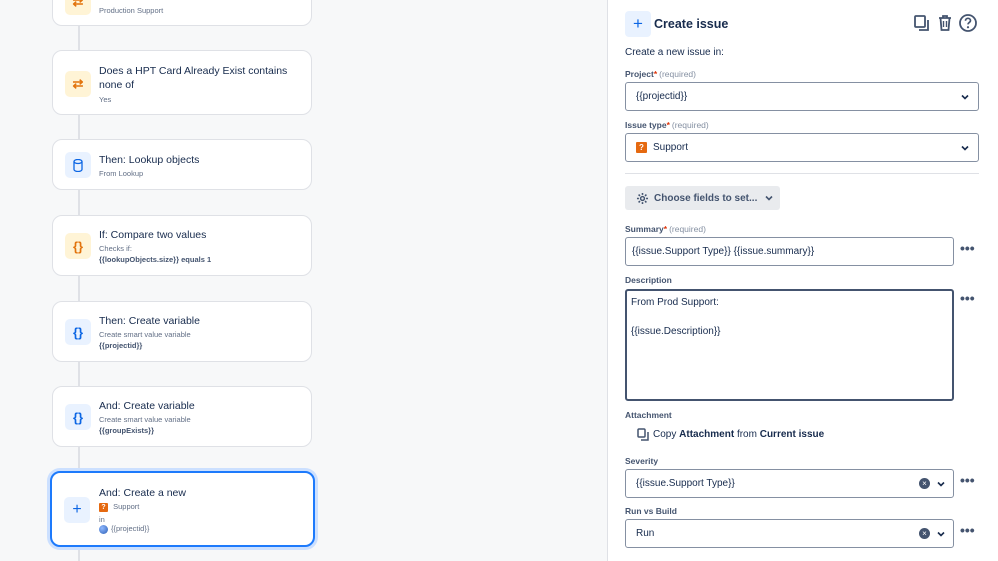  I want to click on card-title: And: Create variable, so click(147, 406).